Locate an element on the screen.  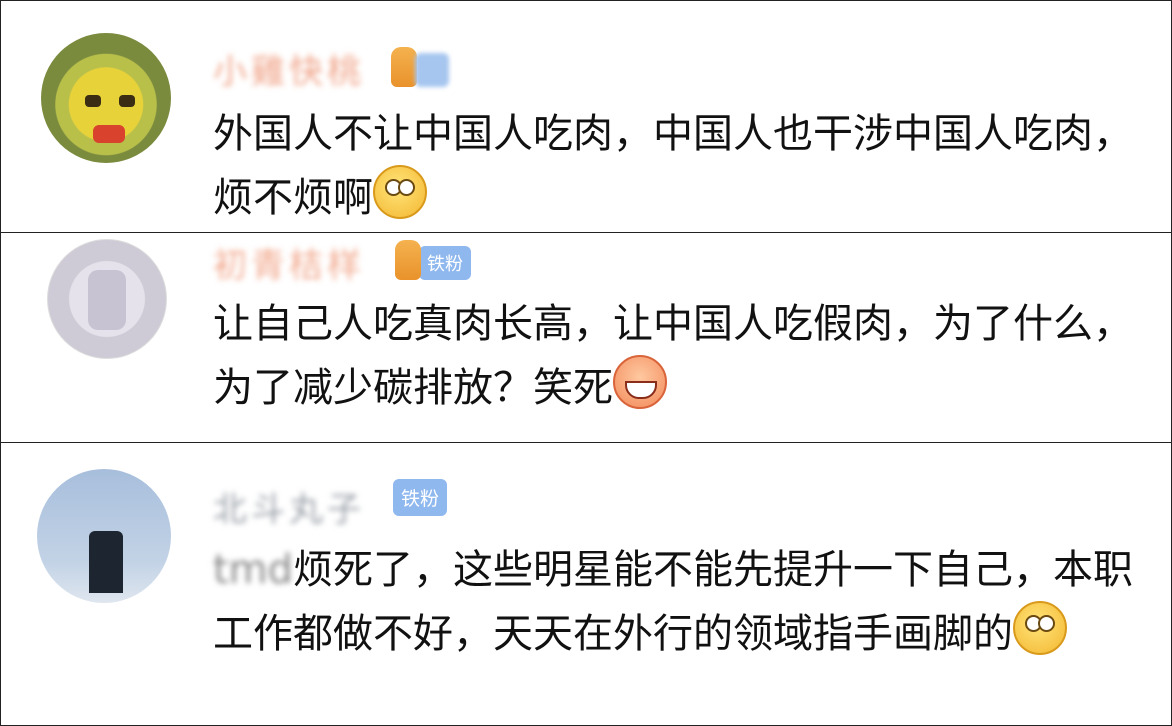
badge-label: 粉 is located at coordinates (432, 70).